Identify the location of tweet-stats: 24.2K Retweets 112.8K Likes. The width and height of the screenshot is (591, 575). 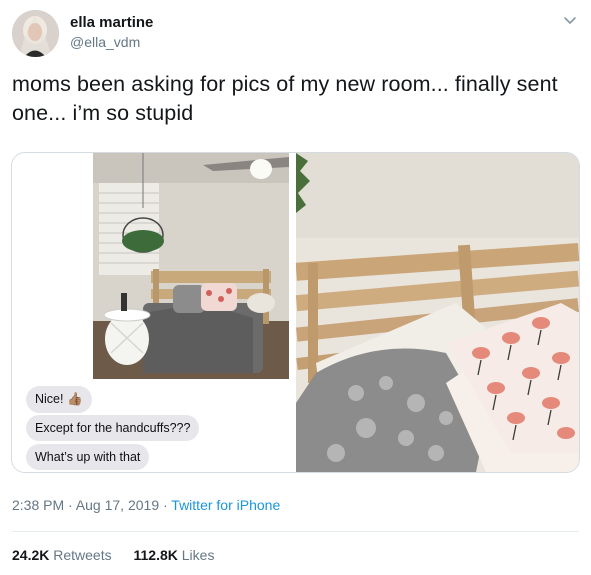
(122, 555).